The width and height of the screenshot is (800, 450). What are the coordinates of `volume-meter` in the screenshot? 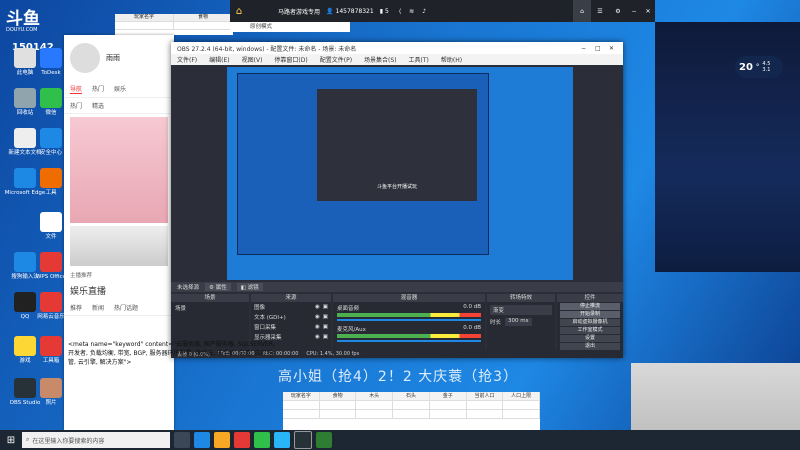 It's located at (409, 315).